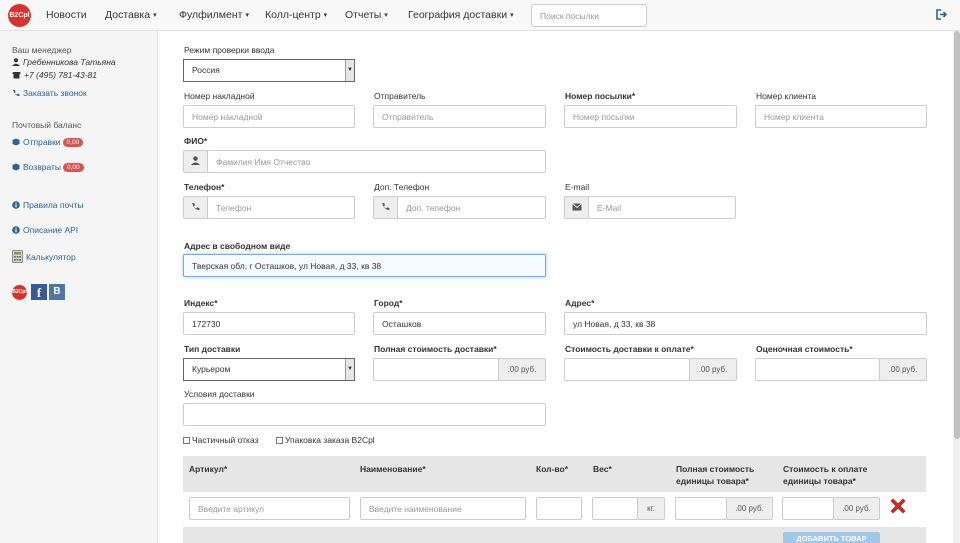 The height and width of the screenshot is (543, 960). Describe the element at coordinates (459, 323) in the screenshot. I see `city-input` at that location.